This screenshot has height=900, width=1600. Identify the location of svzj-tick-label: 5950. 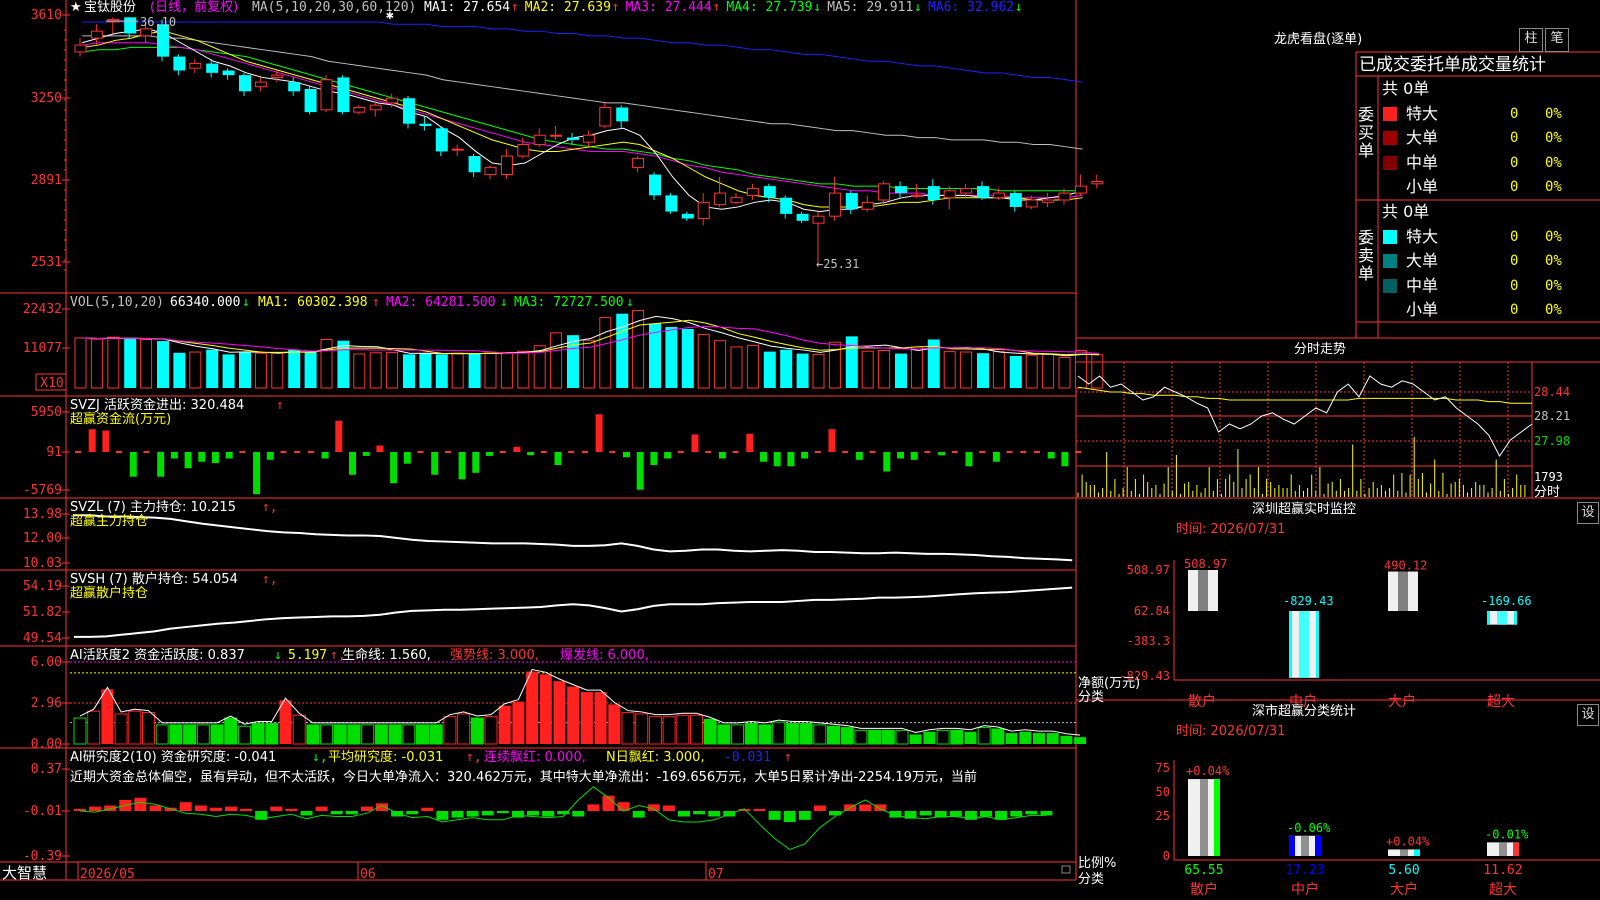
(46, 412).